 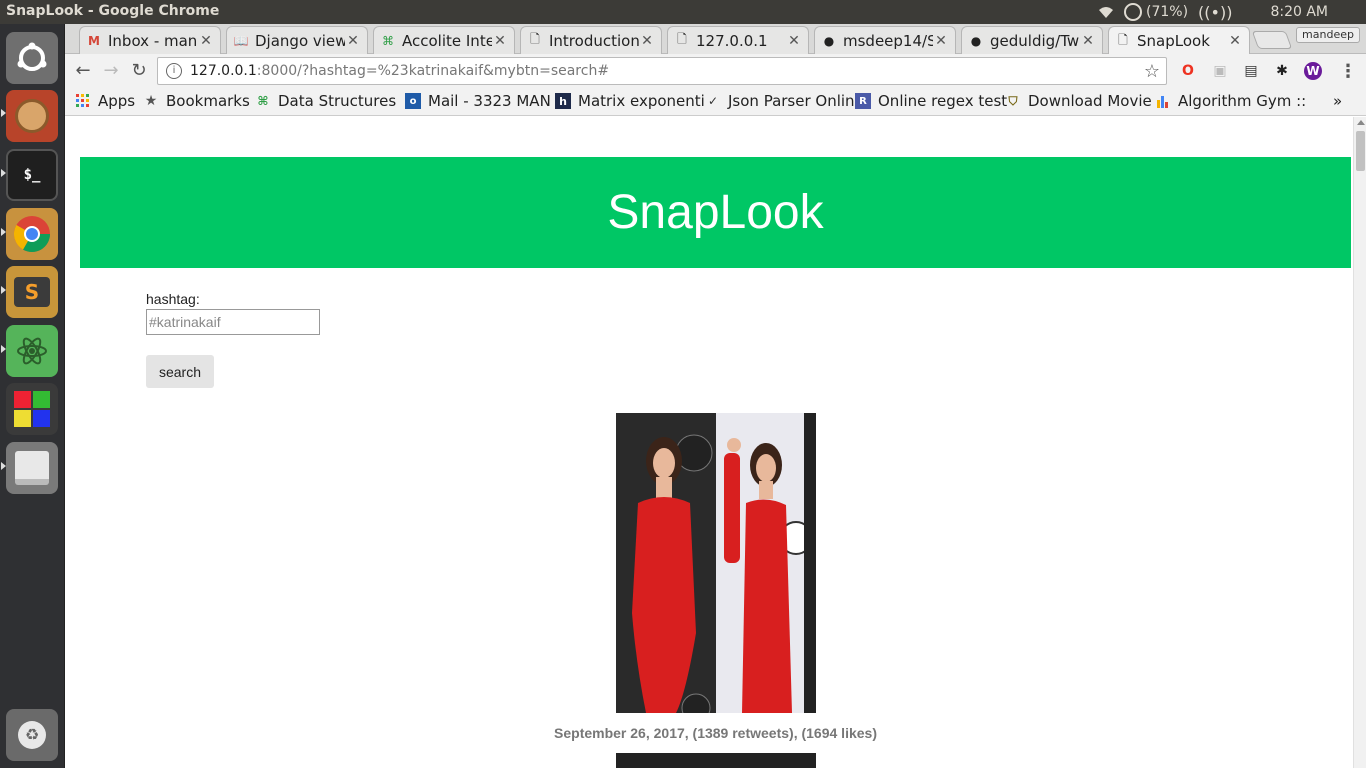 I want to click on w-extension-icon: W, so click(x=1313, y=71).